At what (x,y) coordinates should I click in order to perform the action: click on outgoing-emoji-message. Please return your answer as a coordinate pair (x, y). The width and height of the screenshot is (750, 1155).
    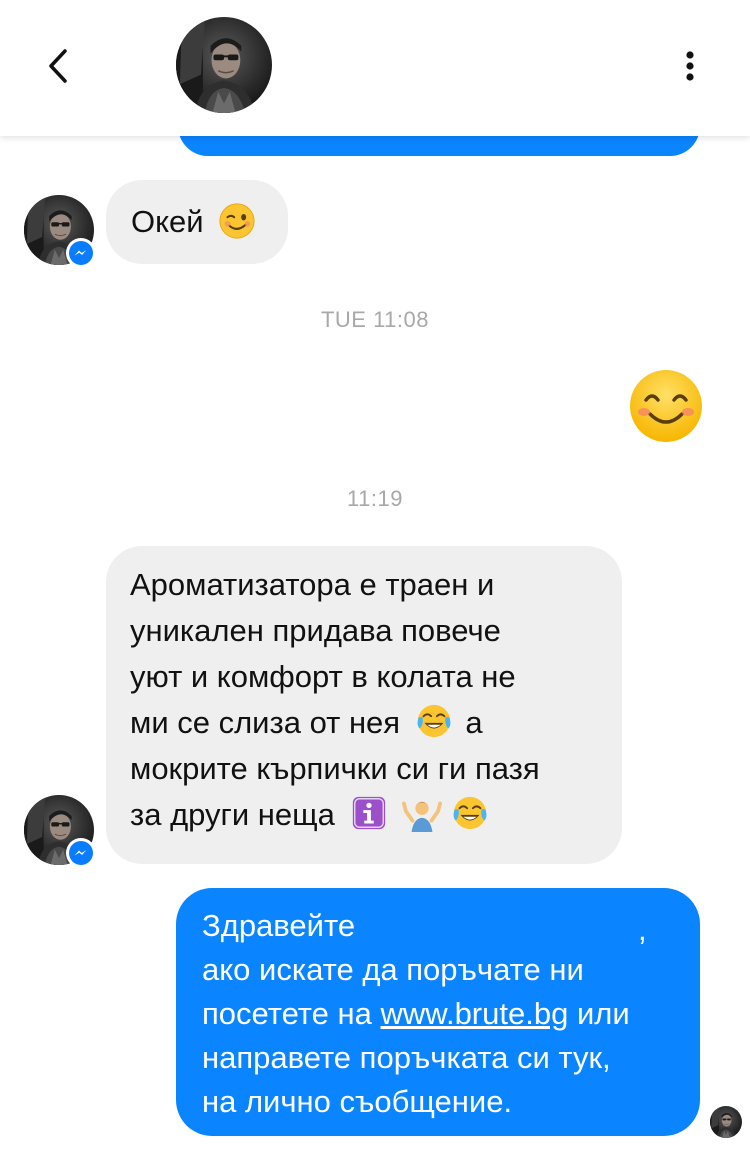
    Looking at the image, I should click on (666, 406).